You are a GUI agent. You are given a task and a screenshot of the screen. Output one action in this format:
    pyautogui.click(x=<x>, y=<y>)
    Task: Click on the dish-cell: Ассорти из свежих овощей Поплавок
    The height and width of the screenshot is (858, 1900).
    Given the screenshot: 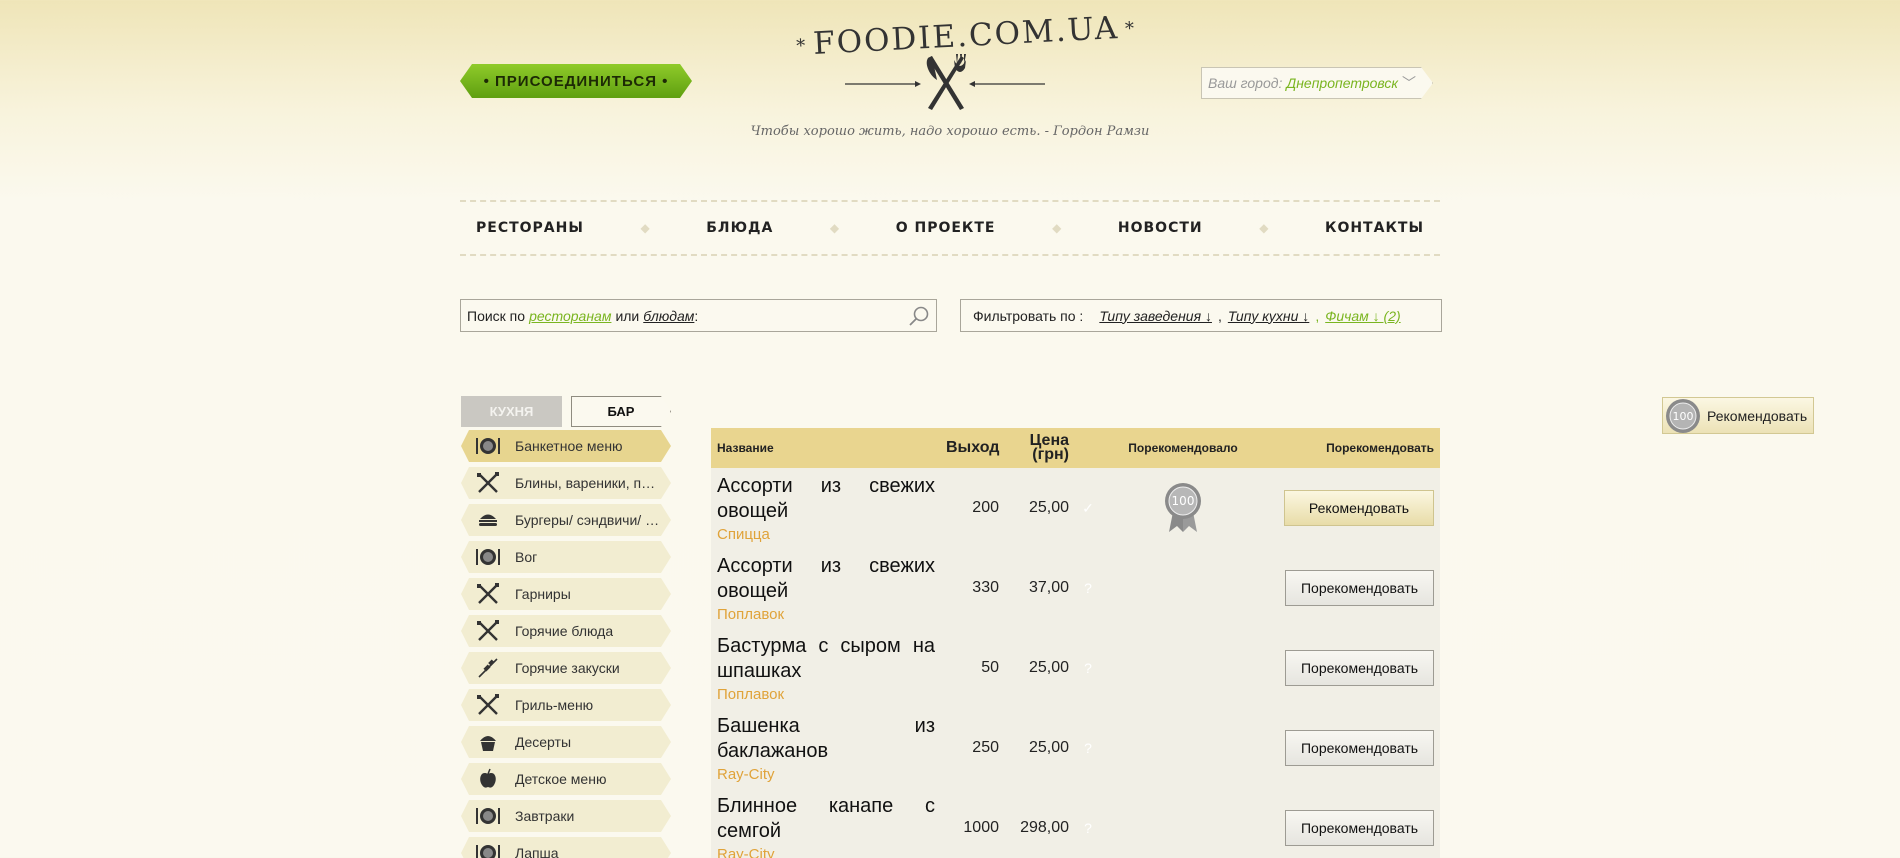 What is the action you would take?
    pyautogui.click(x=826, y=588)
    